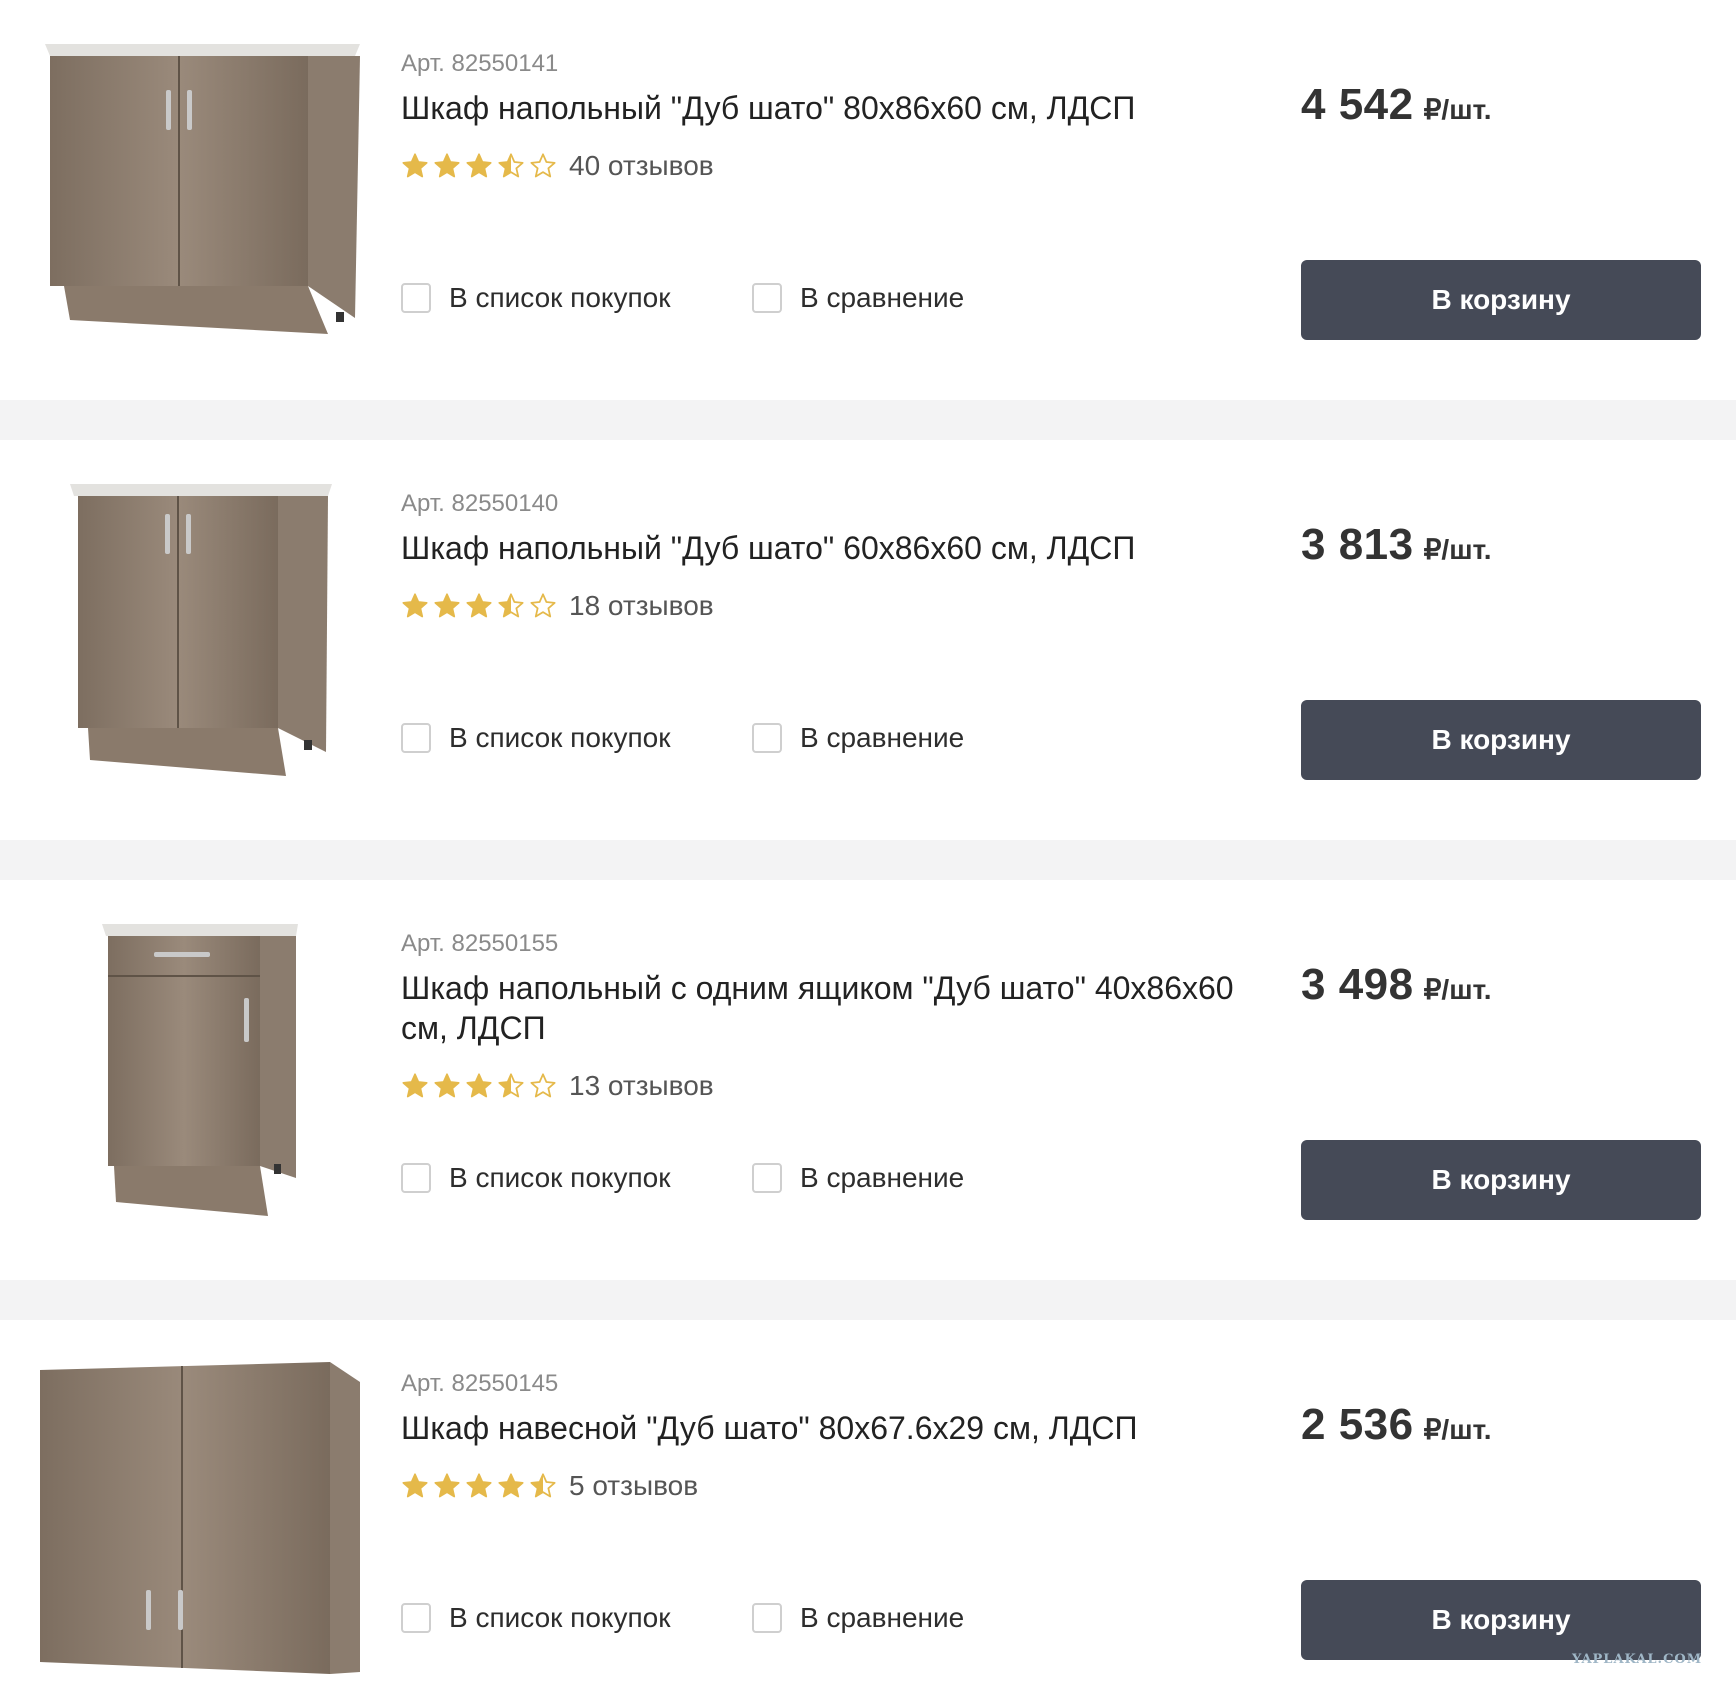 The width and height of the screenshot is (1736, 1694). I want to click on product-price: 3 813 ₽/шт., so click(1396, 545).